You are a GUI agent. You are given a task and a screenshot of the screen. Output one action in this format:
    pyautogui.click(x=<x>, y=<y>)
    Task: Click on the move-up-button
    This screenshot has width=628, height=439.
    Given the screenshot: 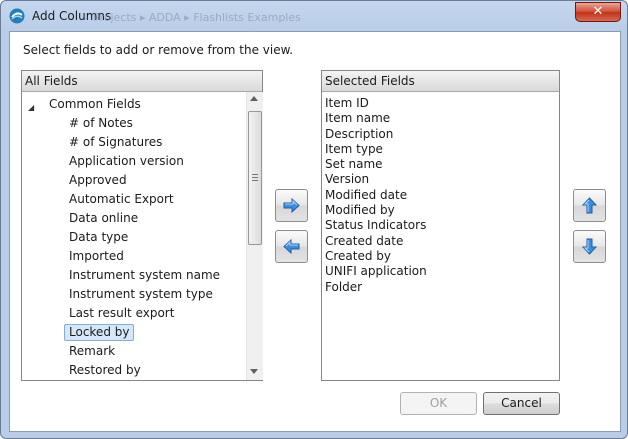 What is the action you would take?
    pyautogui.click(x=589, y=205)
    